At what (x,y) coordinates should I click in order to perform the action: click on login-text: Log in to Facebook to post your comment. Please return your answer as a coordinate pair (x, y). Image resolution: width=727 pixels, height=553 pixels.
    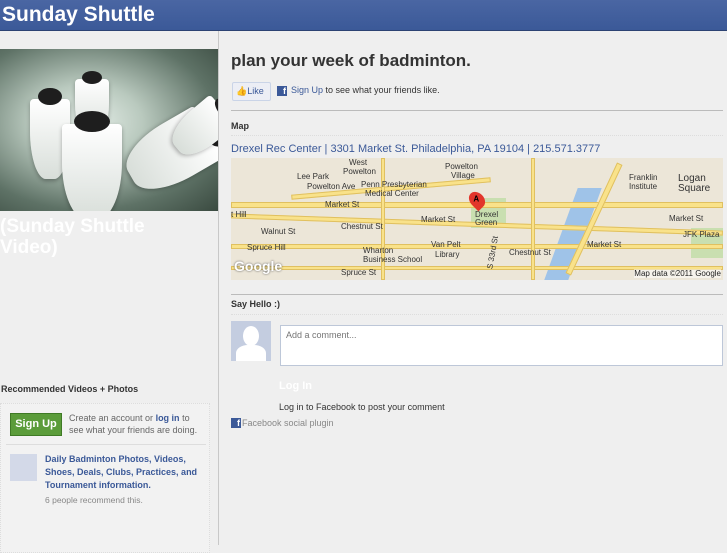
    Looking at the image, I should click on (362, 407).